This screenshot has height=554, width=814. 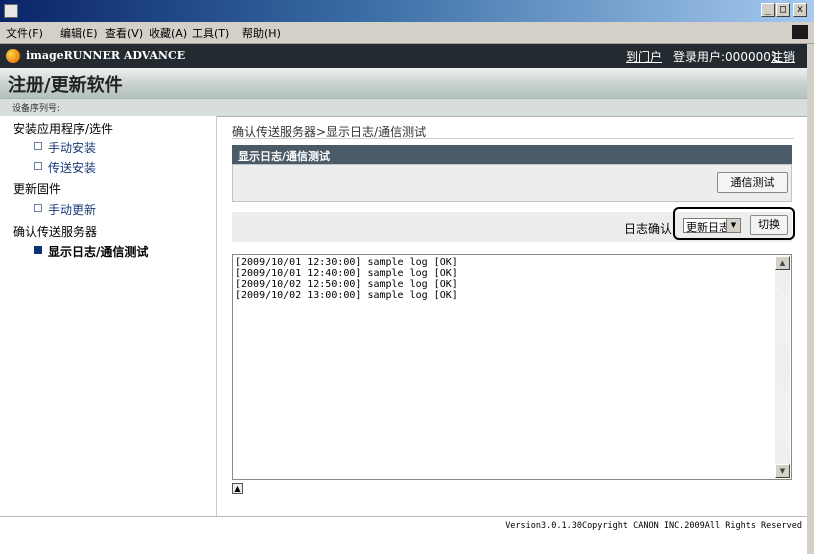 I want to click on chevron-down-icon: ▼, so click(x=733, y=225).